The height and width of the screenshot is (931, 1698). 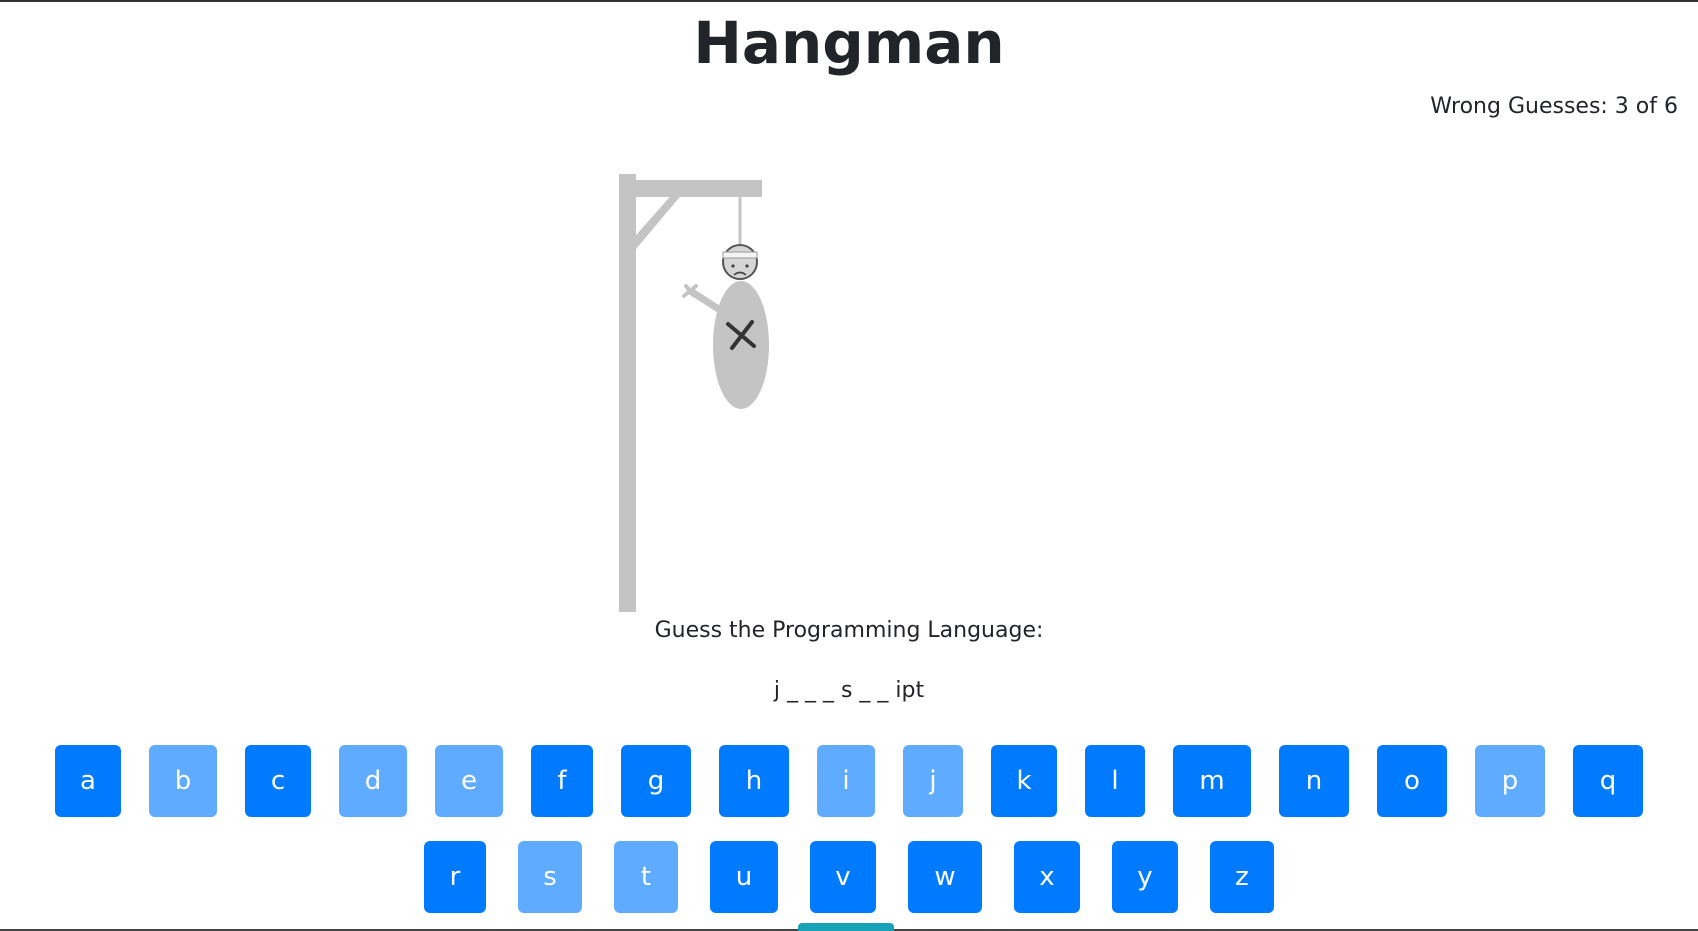 I want to click on prompt-label: Guess the Programming Language:, so click(x=849, y=630).